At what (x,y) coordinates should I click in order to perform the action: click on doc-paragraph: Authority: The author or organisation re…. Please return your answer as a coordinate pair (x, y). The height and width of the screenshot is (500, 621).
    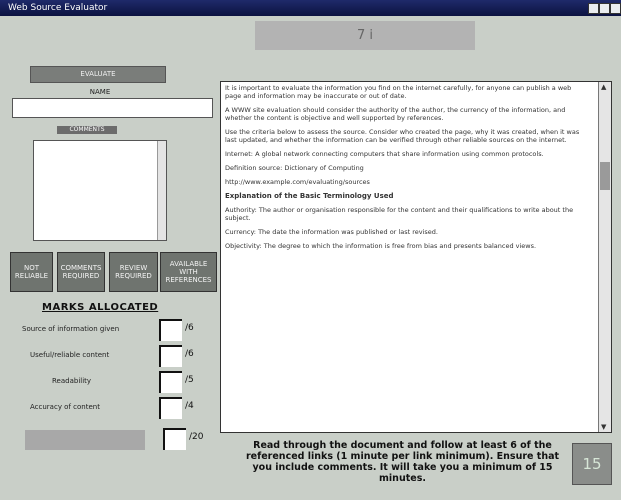
    Looking at the image, I should click on (399, 214).